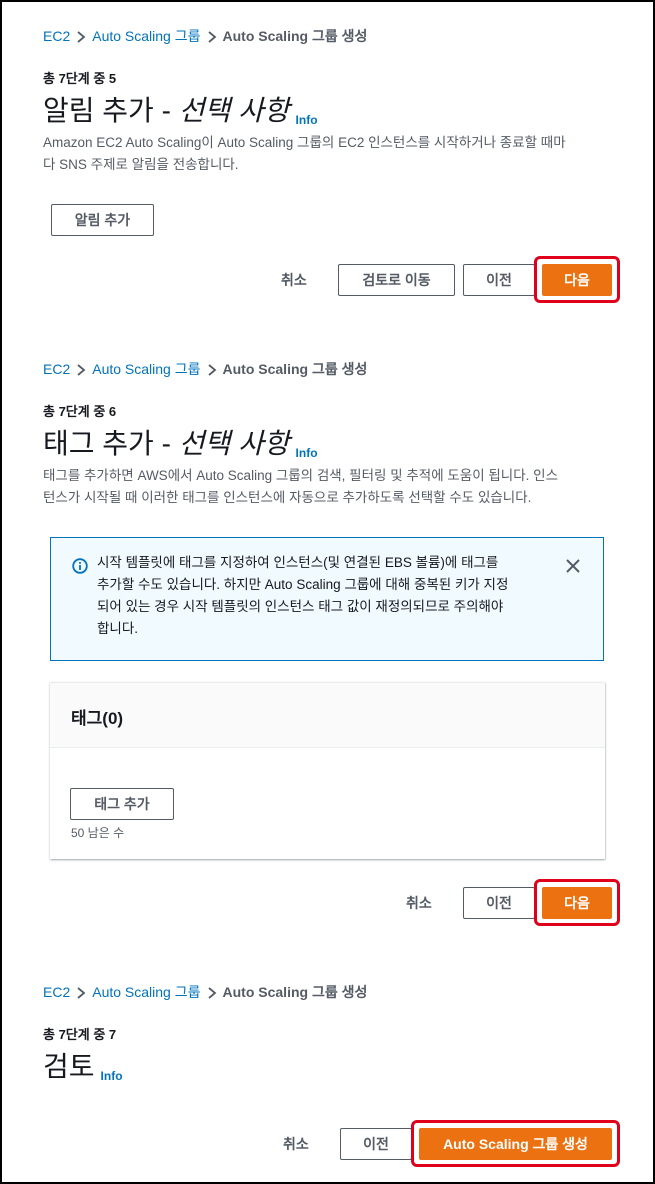 This screenshot has height=1184, width=655. I want to click on title-main: 태그 추가 -, so click(111, 443).